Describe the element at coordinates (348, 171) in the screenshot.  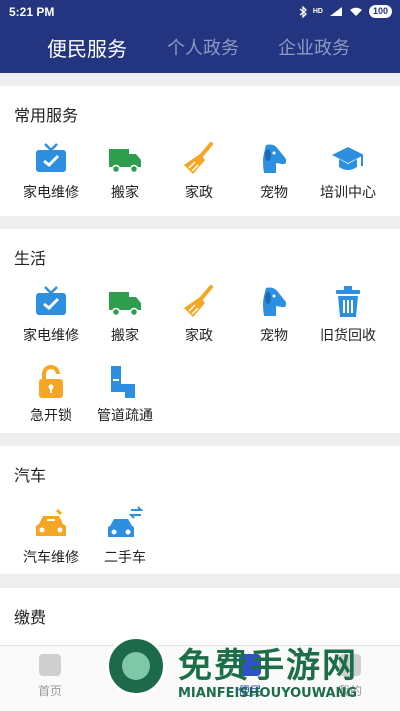
I see `service-item-training-center: 培训中心` at that location.